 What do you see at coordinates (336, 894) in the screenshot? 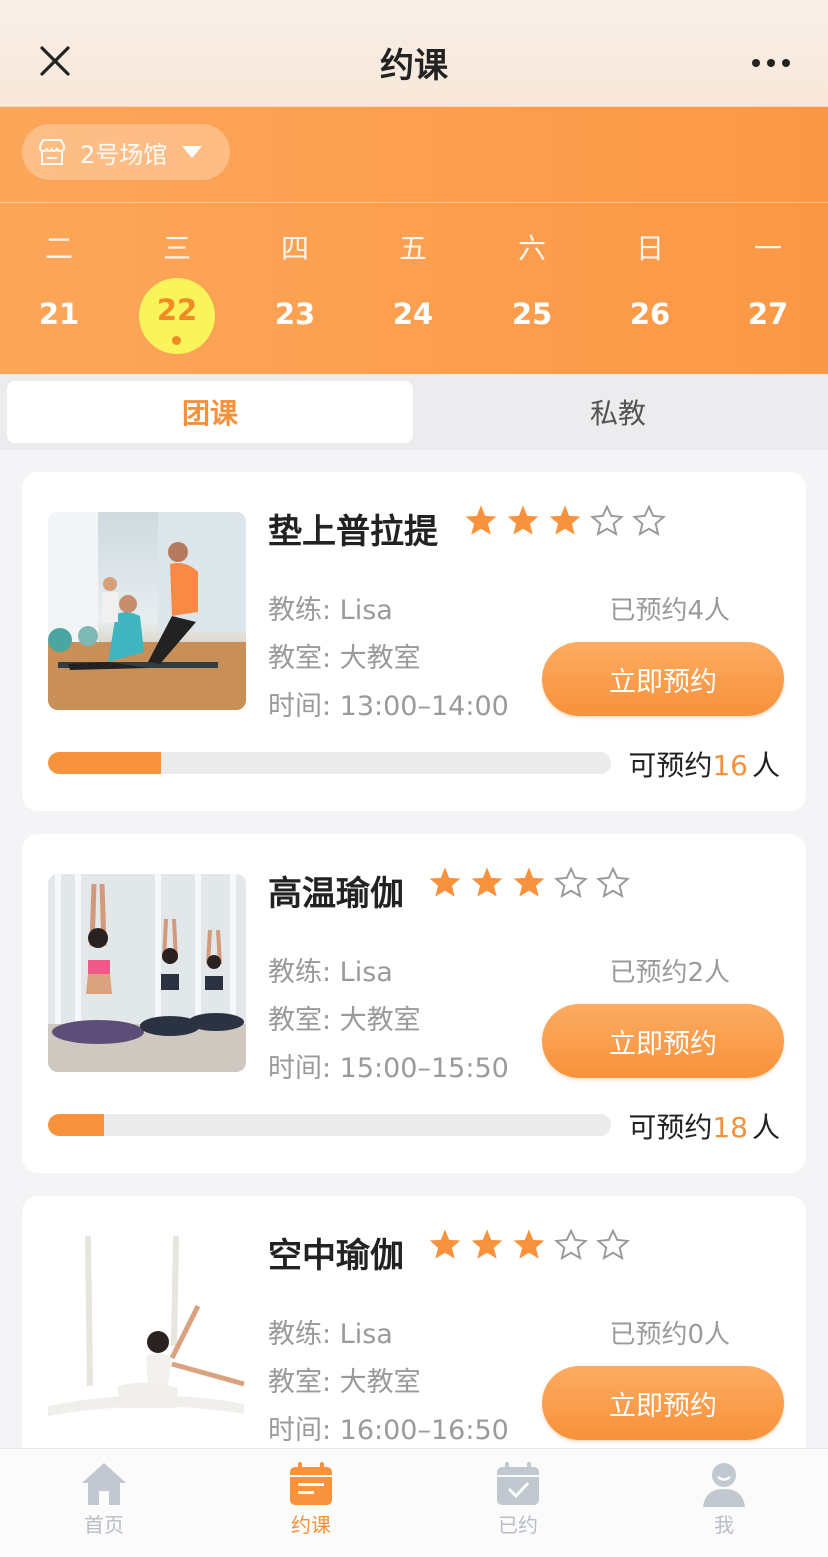
I see `course-name: 高温瑜伽` at bounding box center [336, 894].